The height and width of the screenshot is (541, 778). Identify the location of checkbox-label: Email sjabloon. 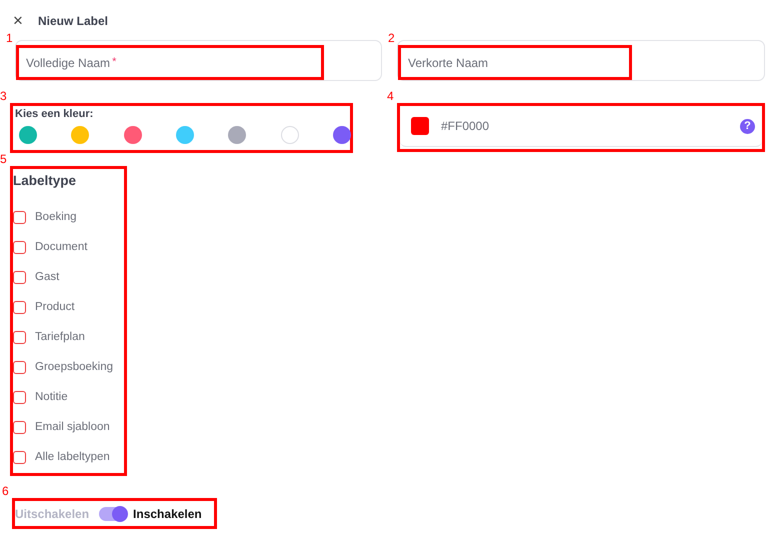
(72, 427).